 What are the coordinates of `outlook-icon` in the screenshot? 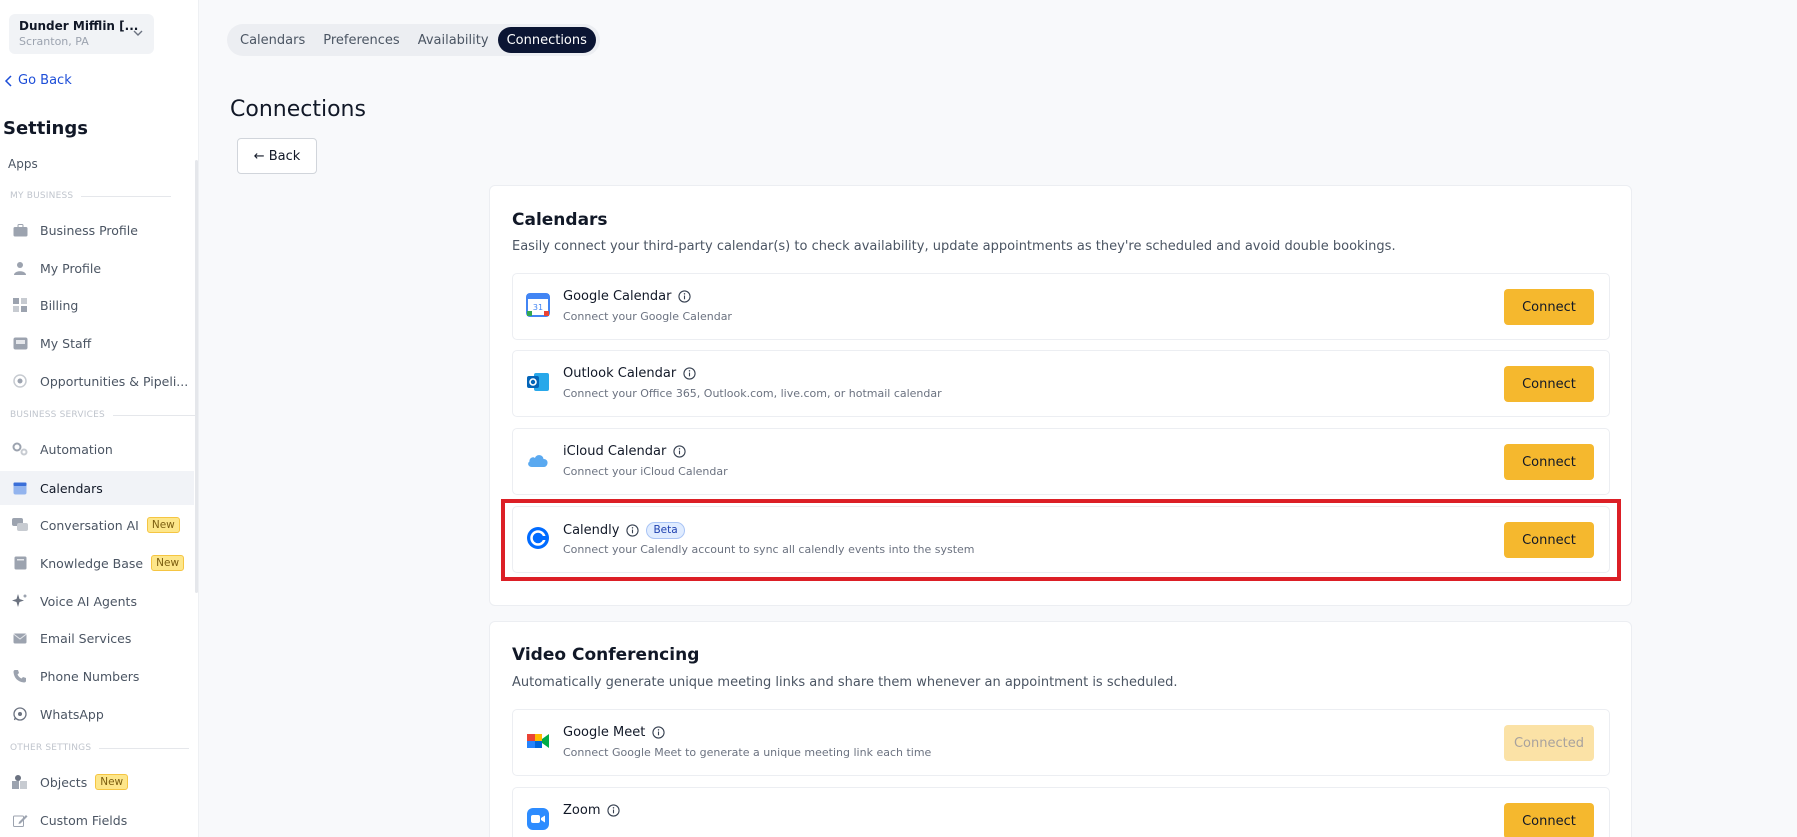 It's located at (538, 382).